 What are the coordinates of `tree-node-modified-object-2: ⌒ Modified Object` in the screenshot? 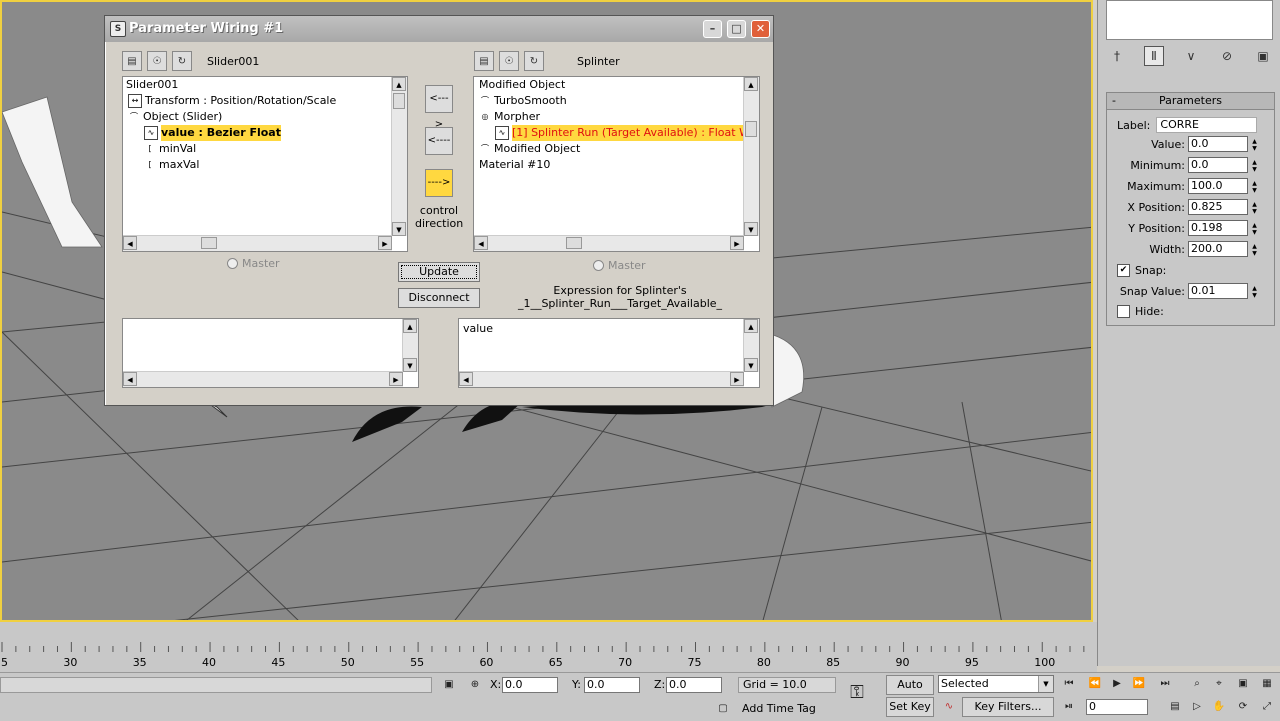 It's located at (529, 149).